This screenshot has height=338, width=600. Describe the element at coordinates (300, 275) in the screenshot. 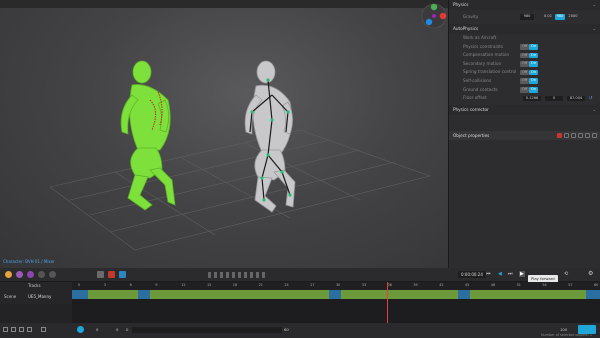

I see `timeline-toolbar: 0:00:00:24 ⏮ ◀ ⏭ ▶ ⟲ ⚙` at that location.